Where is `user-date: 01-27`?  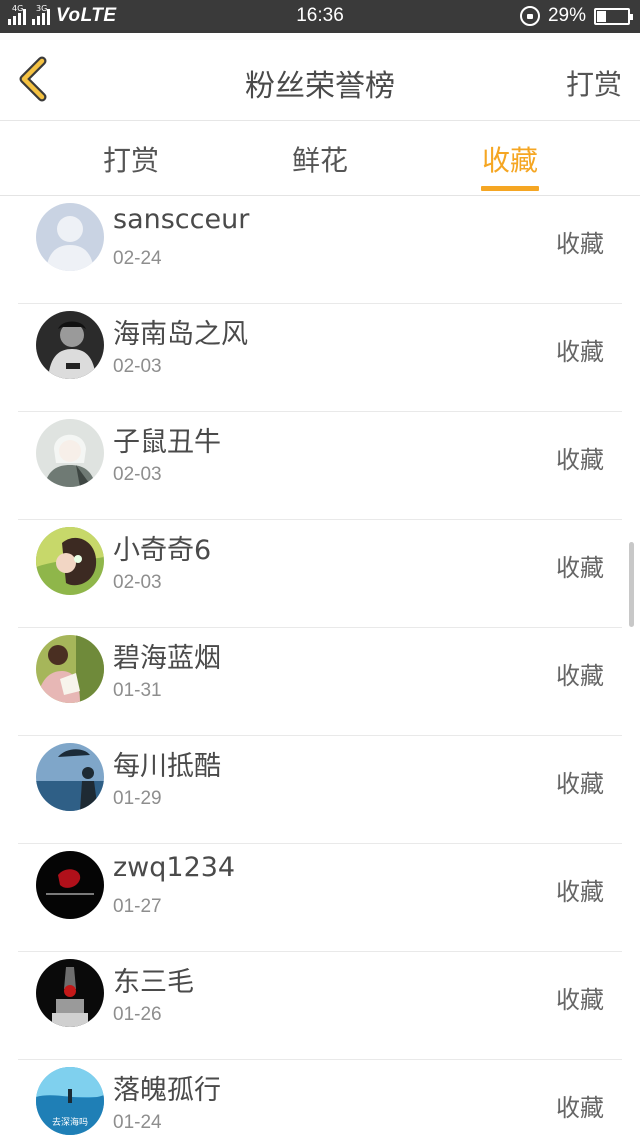 user-date: 01-27 is located at coordinates (137, 906).